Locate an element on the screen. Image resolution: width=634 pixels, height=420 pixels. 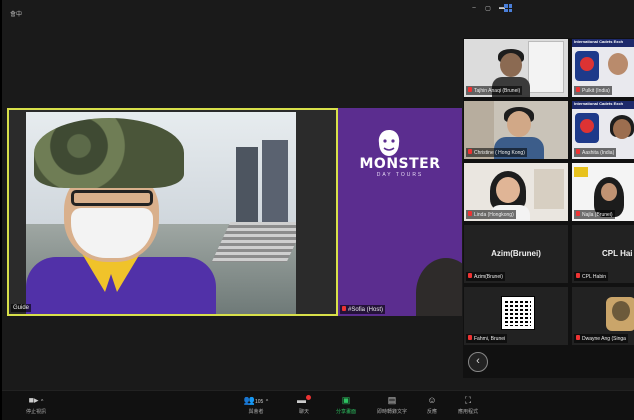
gallery-tile: Azim(Brunei) Azim(Brunei) is located at coordinates (516, 254).